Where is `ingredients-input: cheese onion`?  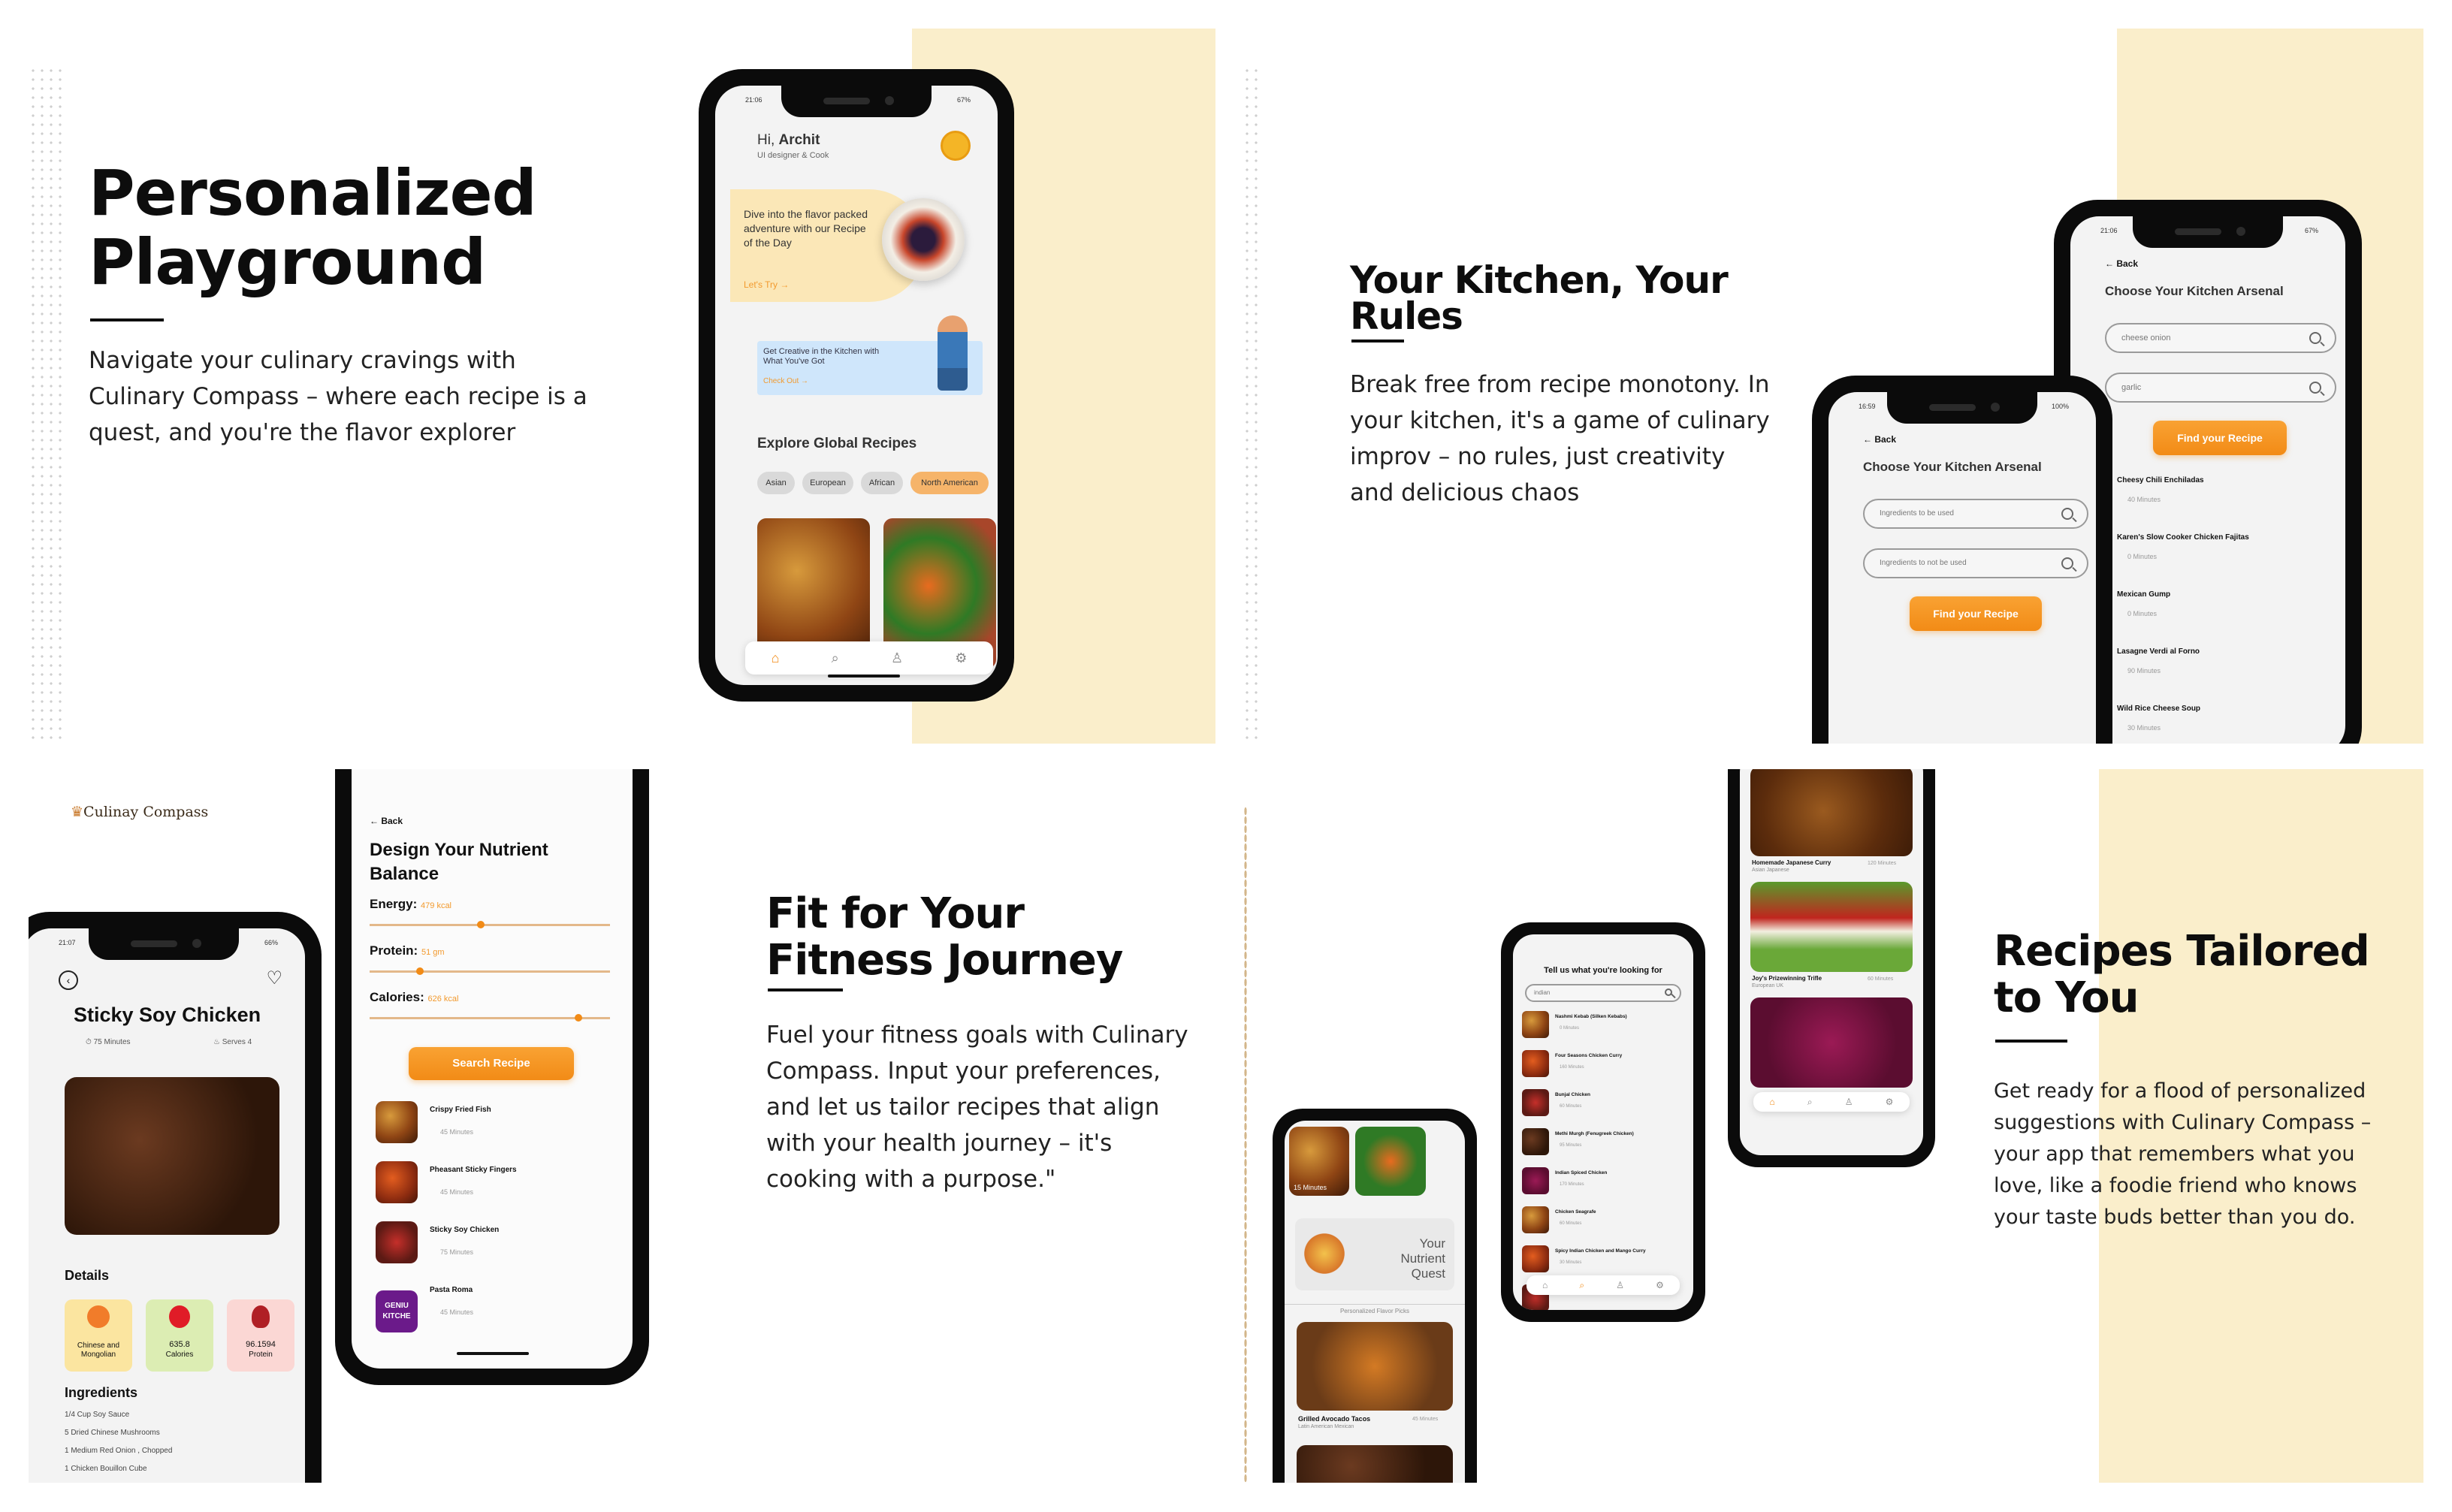 ingredients-input: cheese onion is located at coordinates (2220, 338).